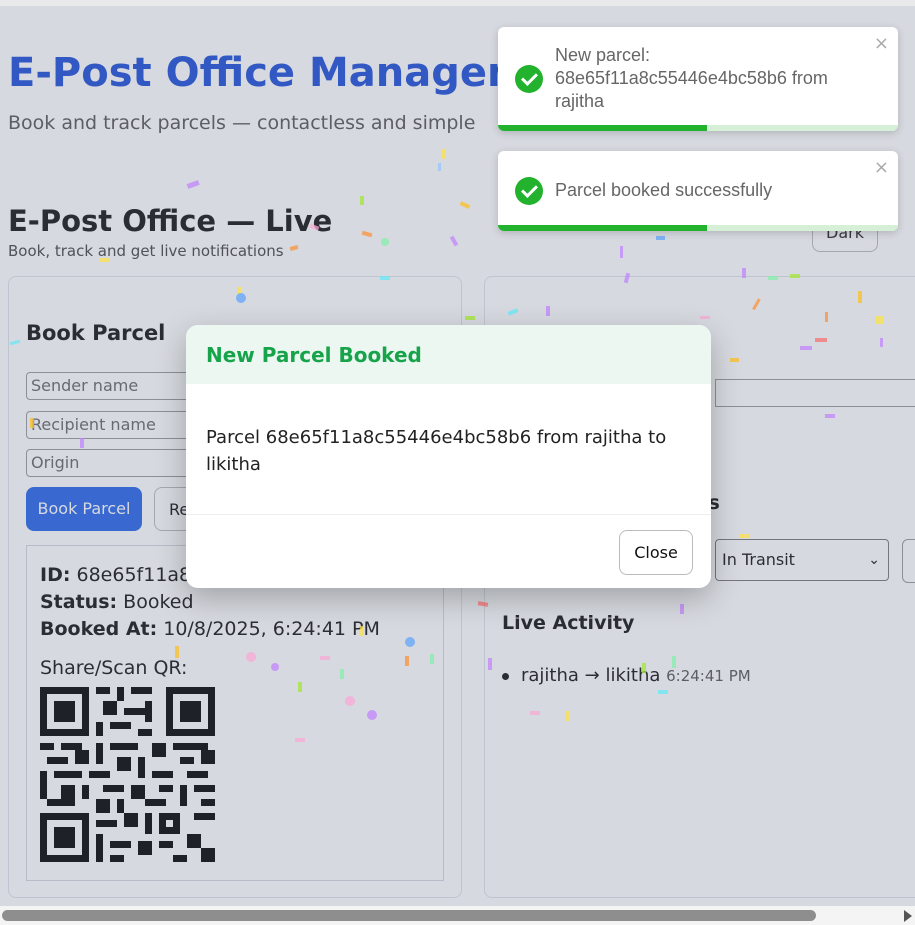 The image size is (915, 925). Describe the element at coordinates (409, 915) in the screenshot. I see `scrollbar-thumb` at that location.